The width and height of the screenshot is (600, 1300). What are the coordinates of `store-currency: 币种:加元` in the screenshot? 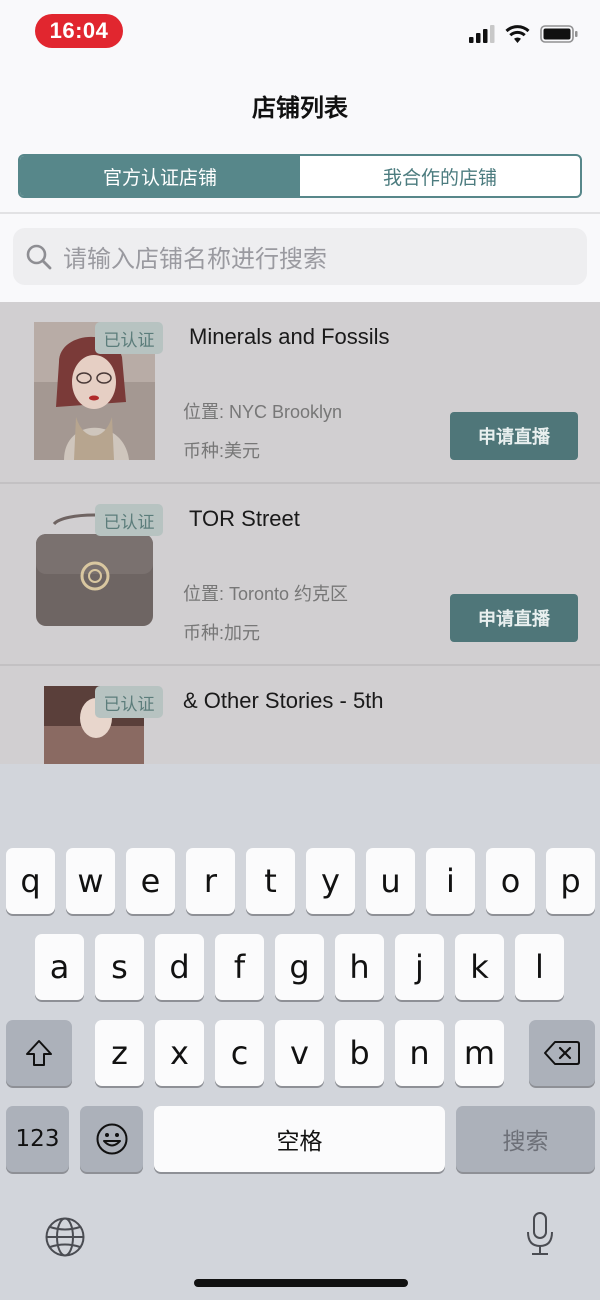 It's located at (222, 633).